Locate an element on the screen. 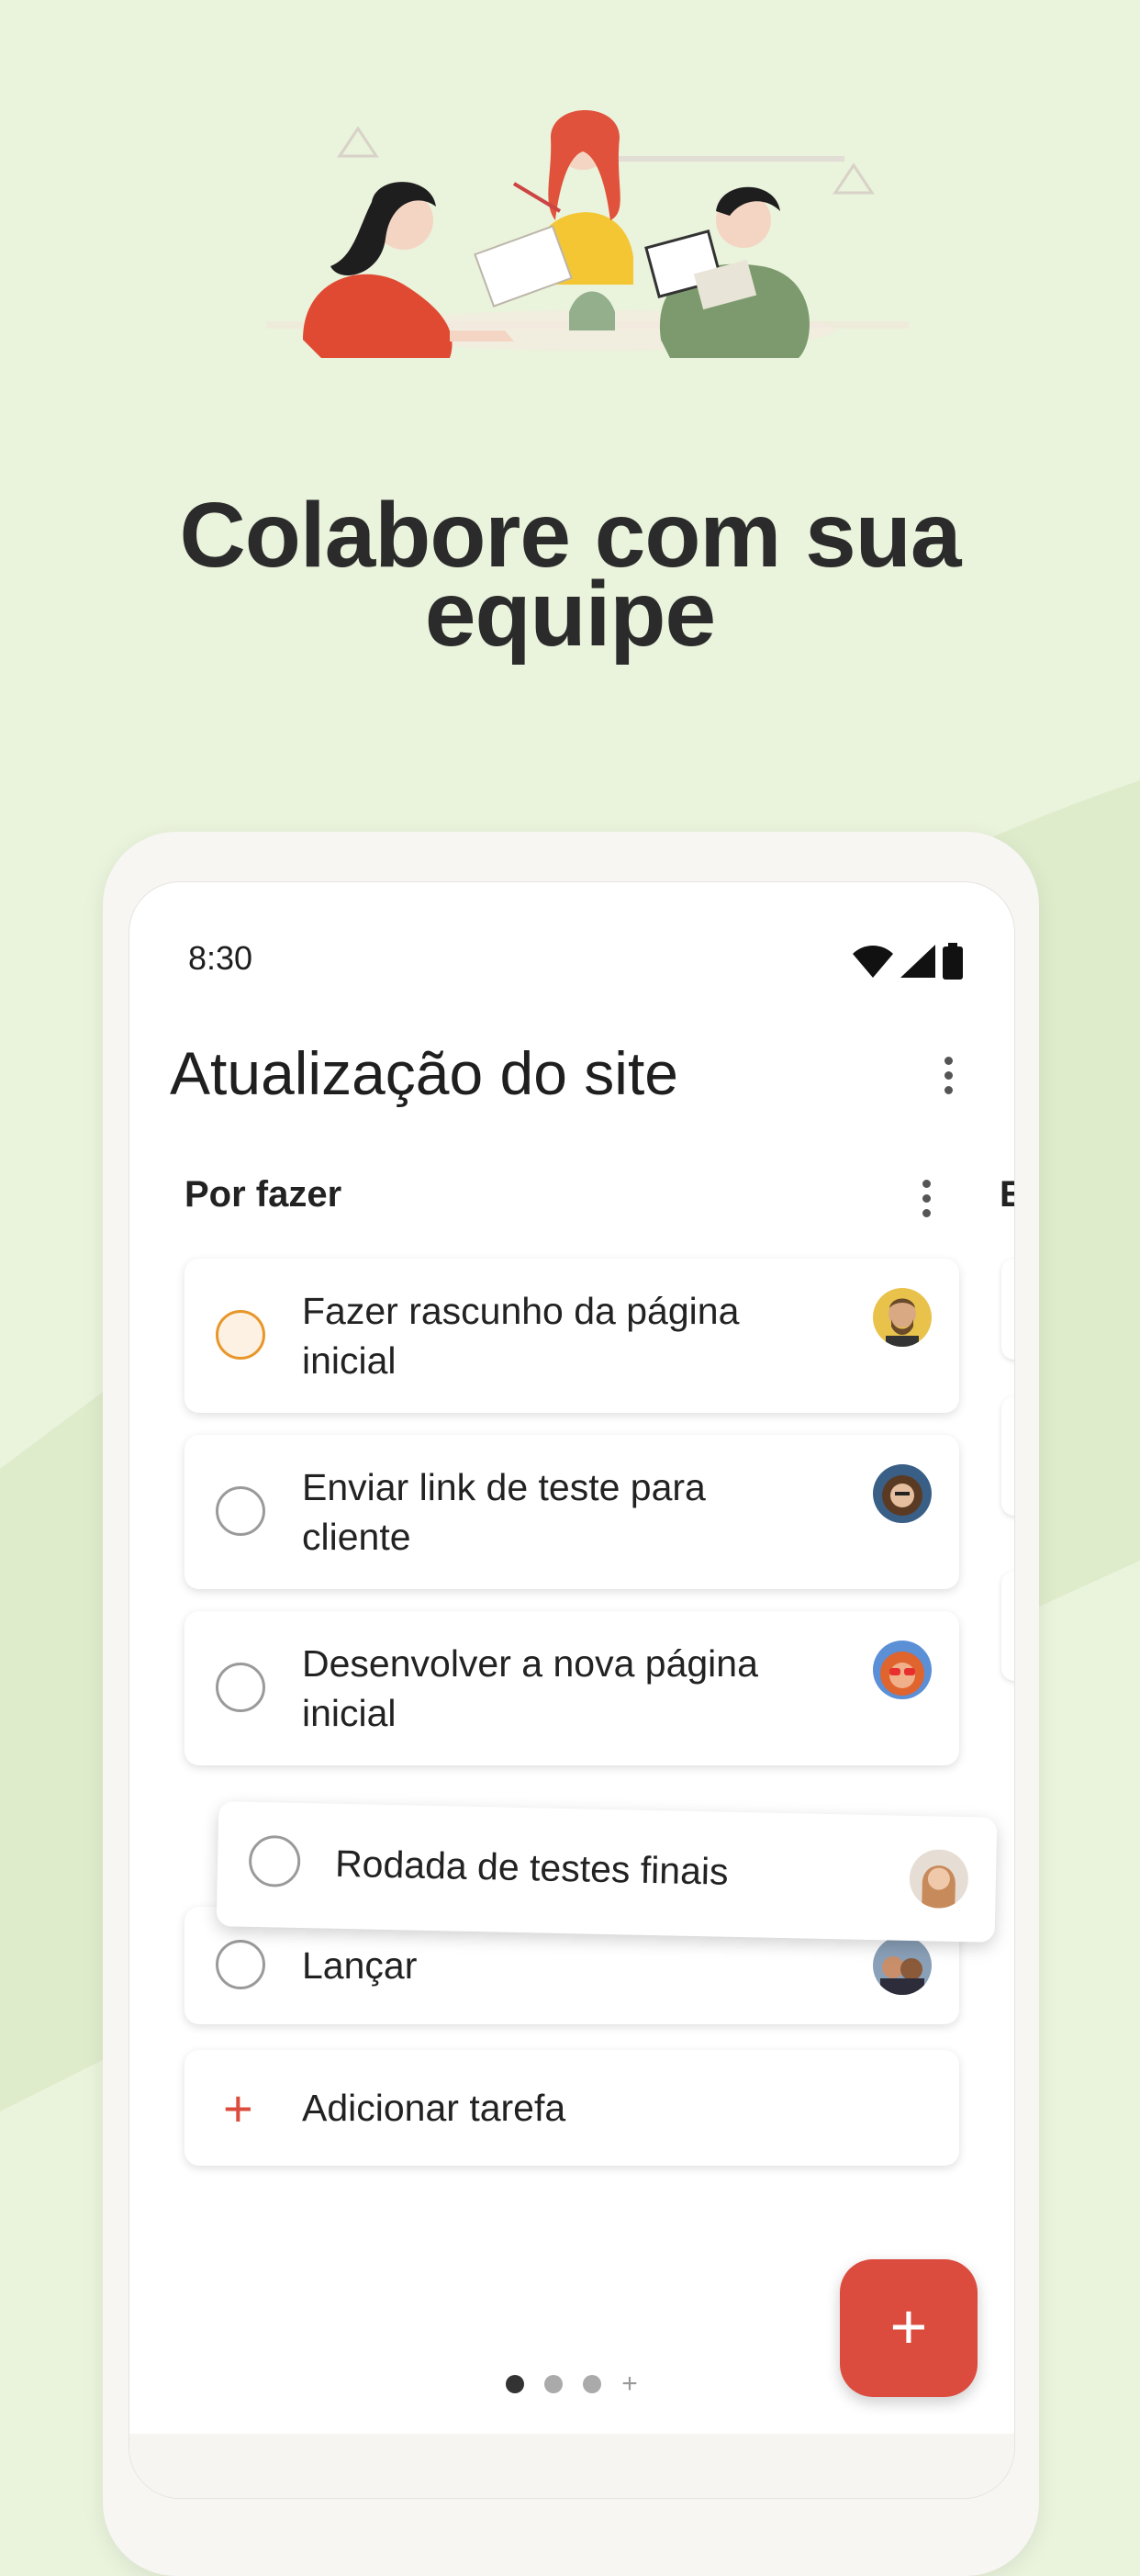 This screenshot has height=2576, width=1140. status-icons is located at coordinates (908, 961).